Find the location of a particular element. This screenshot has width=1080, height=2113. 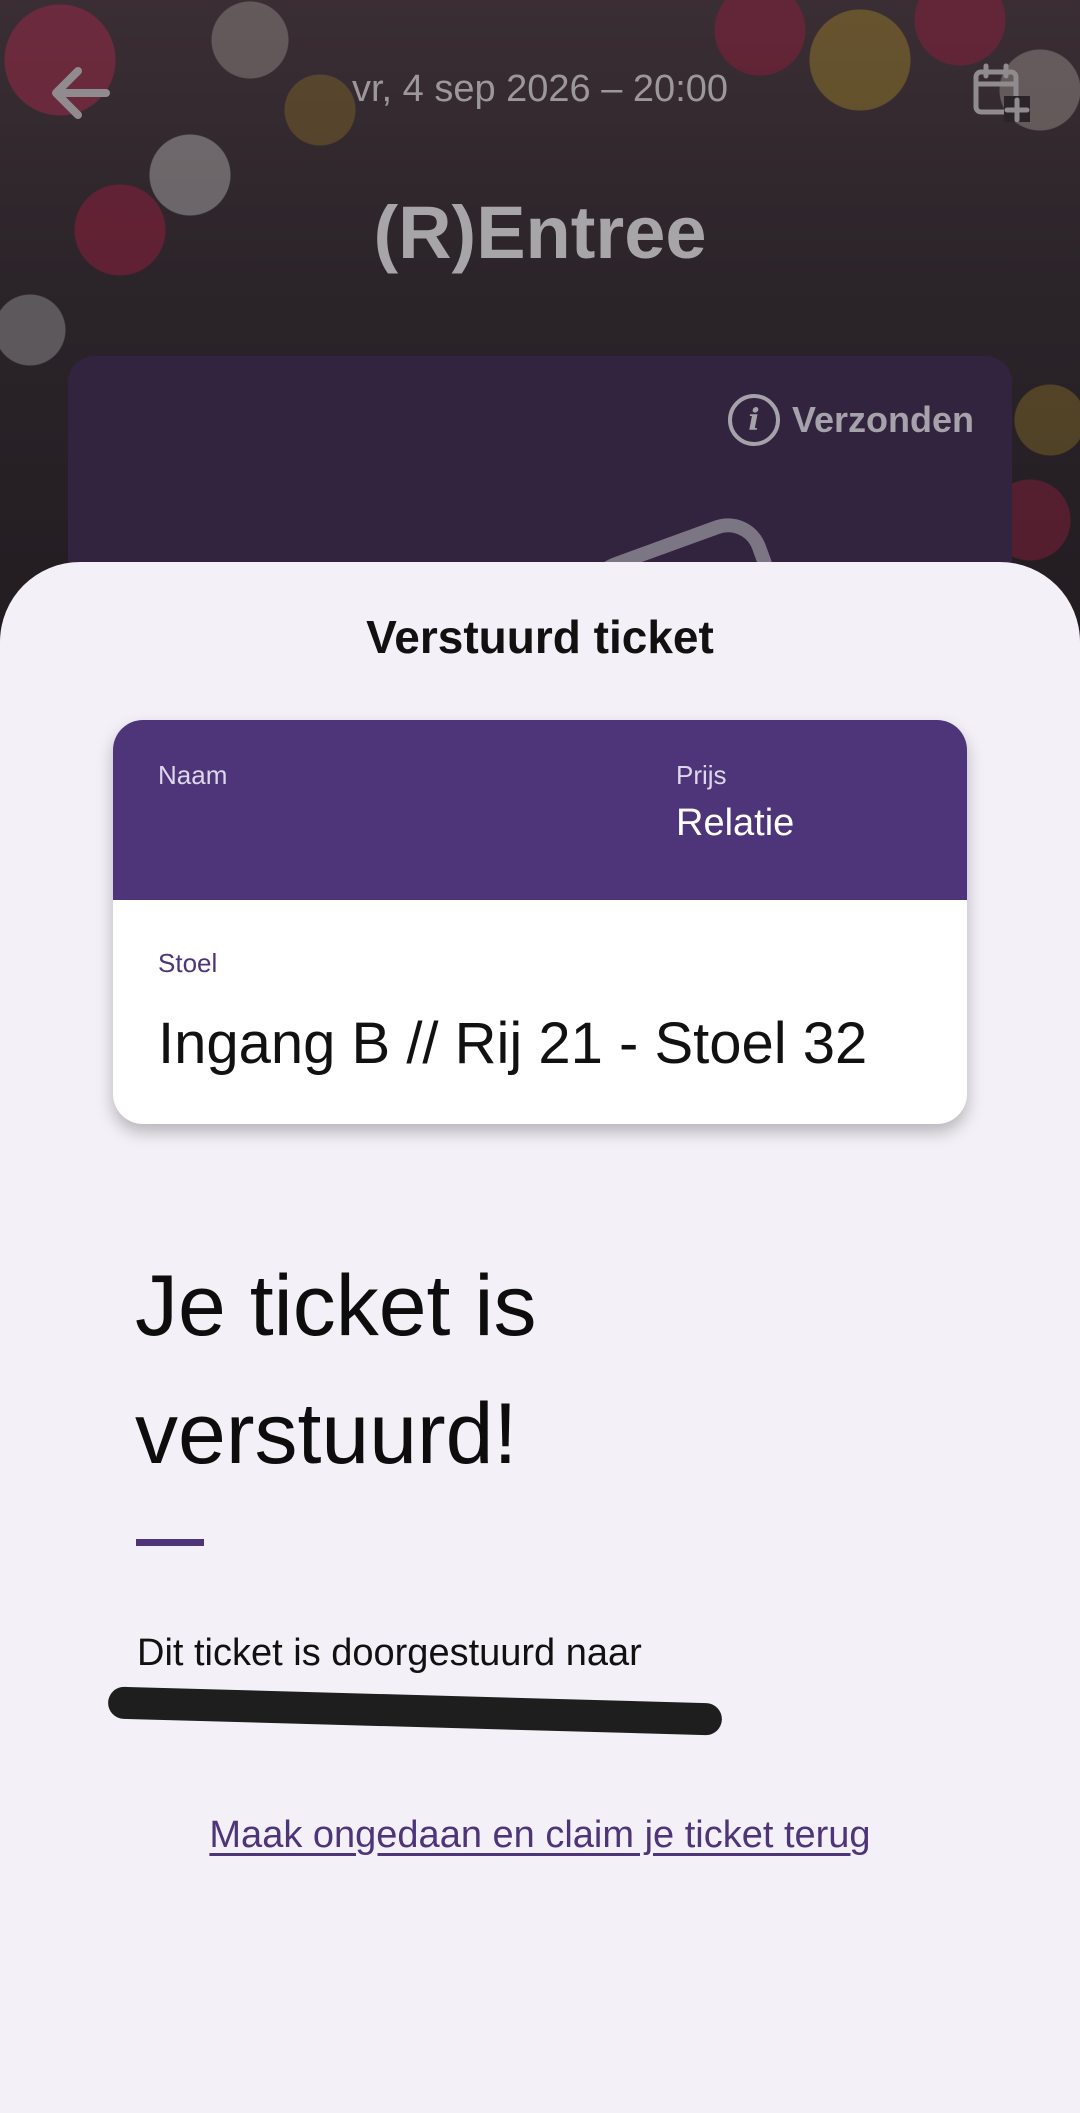

seat-value: Ingang B // Rij 21 - Stoel 32 is located at coordinates (513, 1043).